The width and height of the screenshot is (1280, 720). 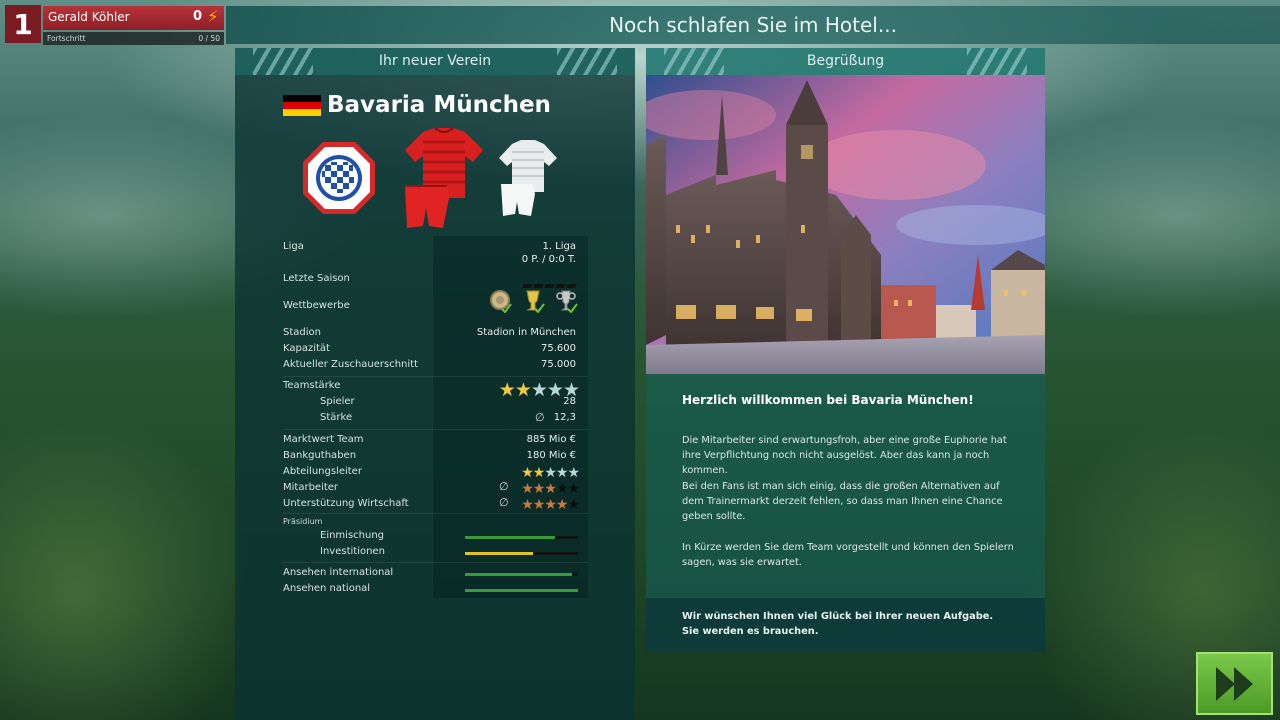 I want to click on row-teamstaerke: Teamstärke ★★★★★, so click(x=435, y=390).